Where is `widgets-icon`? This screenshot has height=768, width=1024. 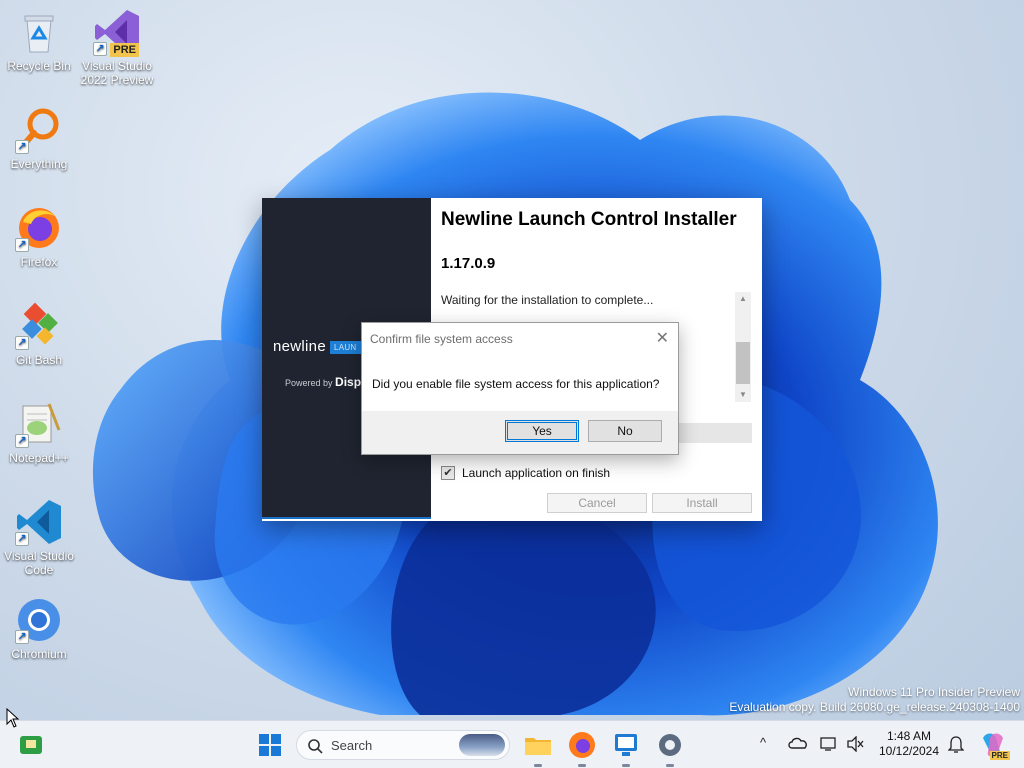 widgets-icon is located at coordinates (31, 745).